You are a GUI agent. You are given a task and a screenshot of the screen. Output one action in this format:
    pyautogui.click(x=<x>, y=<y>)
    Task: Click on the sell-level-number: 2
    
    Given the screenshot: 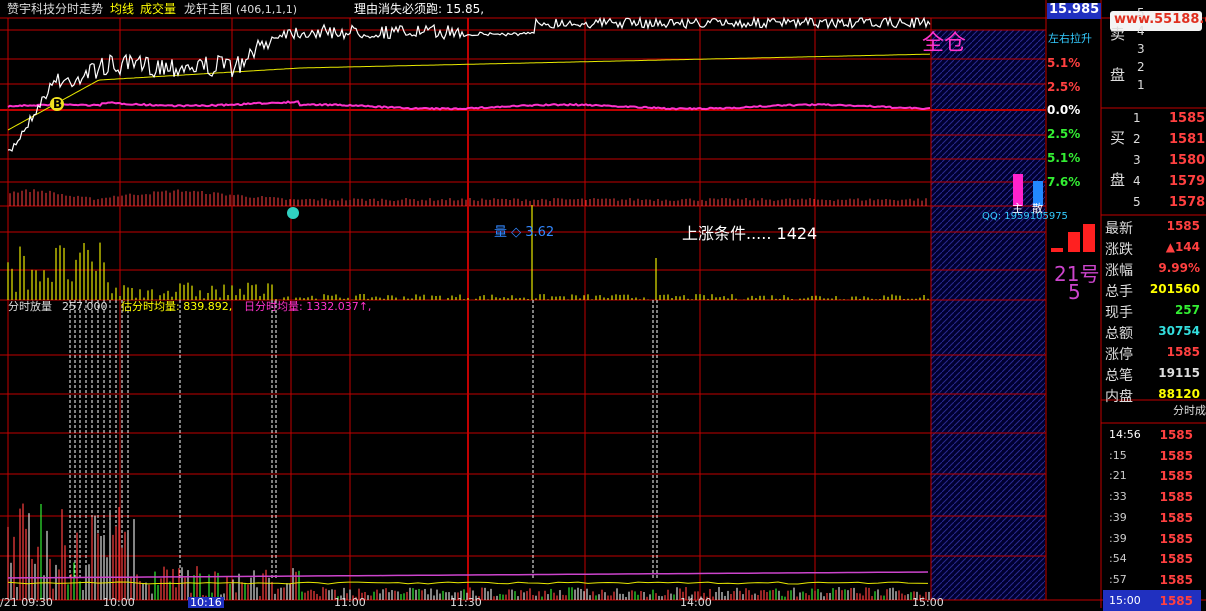 What is the action you would take?
    pyautogui.click(x=1141, y=67)
    